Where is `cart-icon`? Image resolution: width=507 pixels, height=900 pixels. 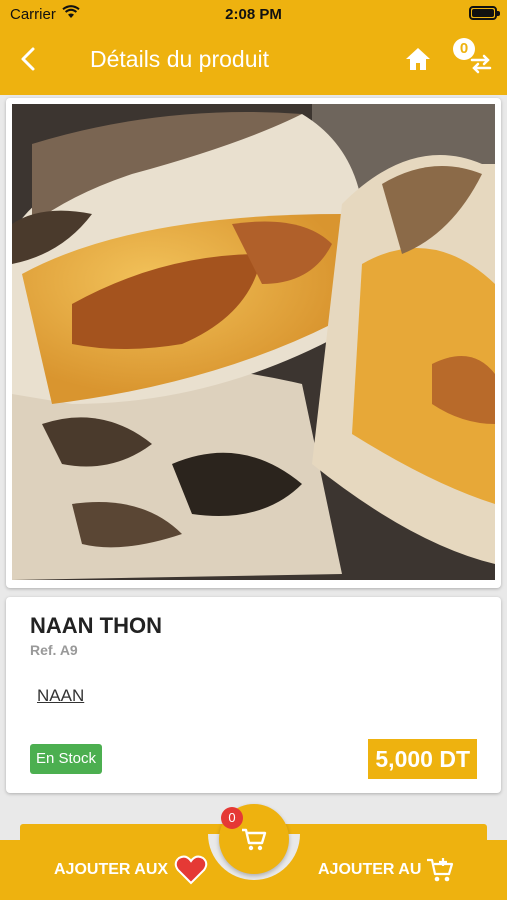 cart-icon is located at coordinates (254, 839).